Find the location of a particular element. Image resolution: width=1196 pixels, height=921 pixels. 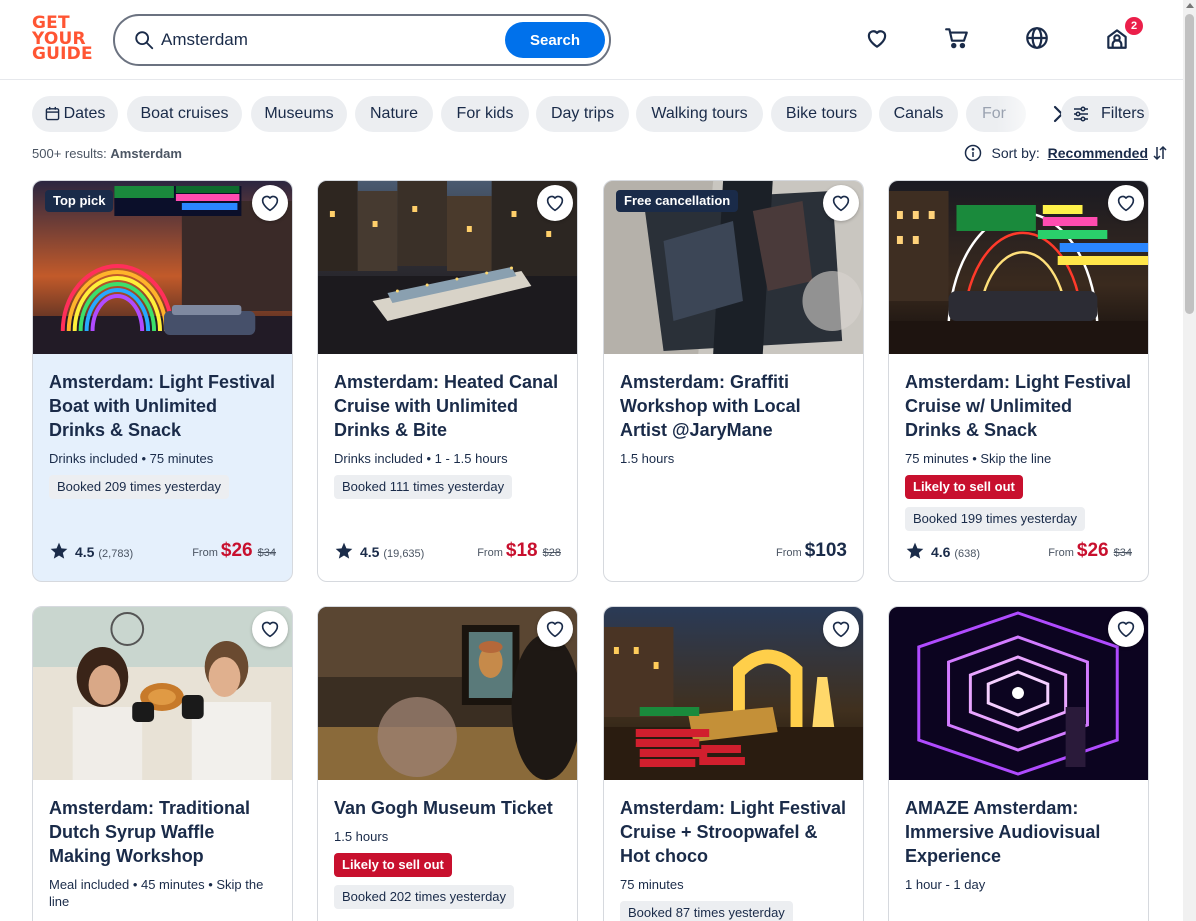

chip-for-kids: For kids is located at coordinates (485, 114).